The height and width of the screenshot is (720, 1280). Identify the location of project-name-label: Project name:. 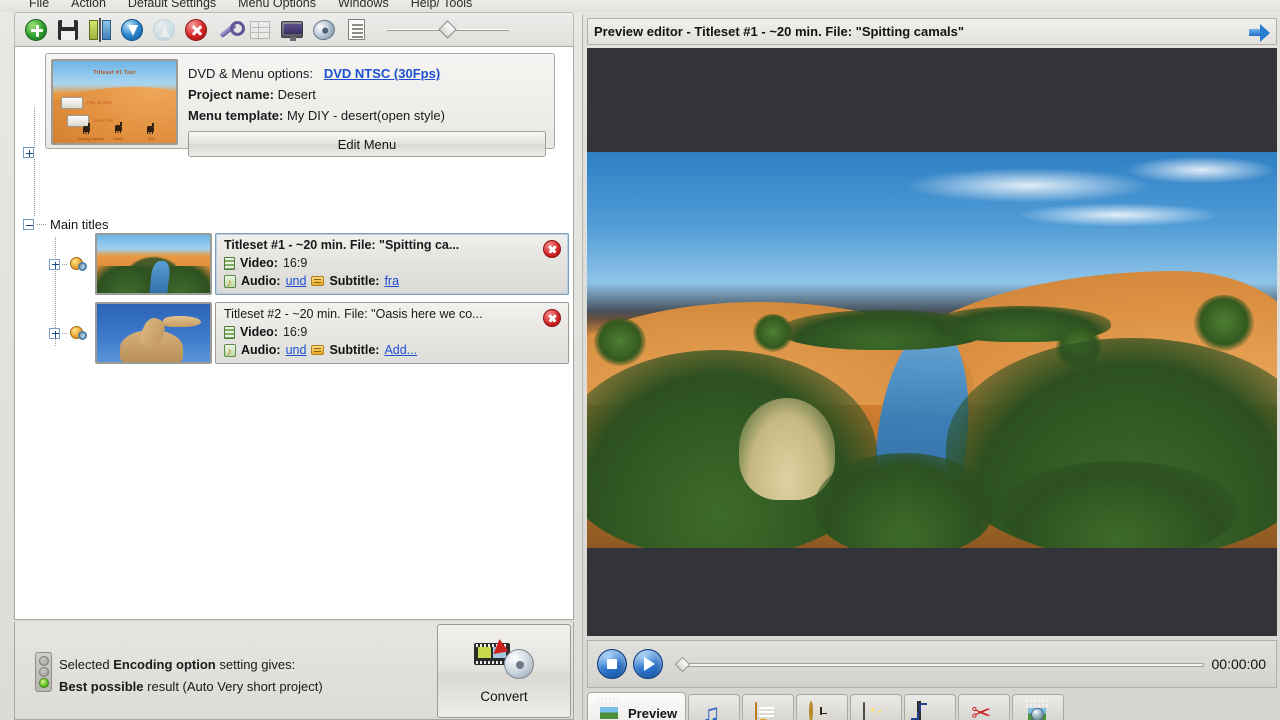
(231, 94).